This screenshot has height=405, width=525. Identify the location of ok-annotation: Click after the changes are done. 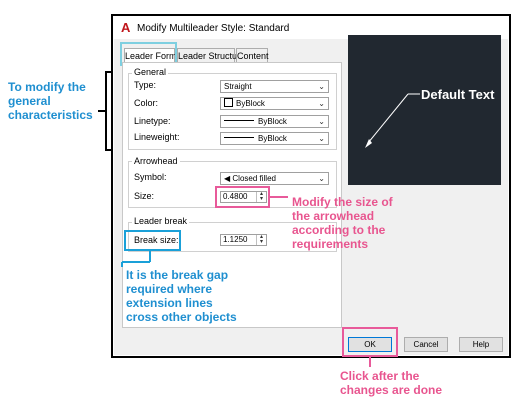
(391, 383).